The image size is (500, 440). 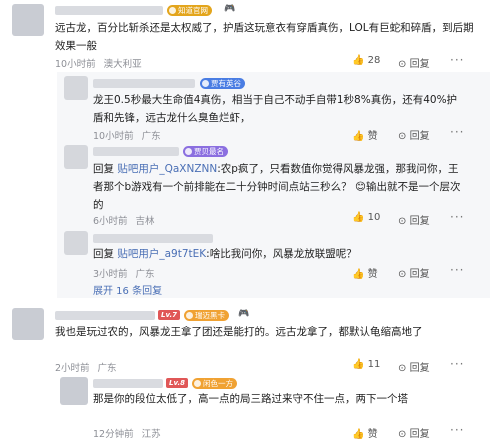 I want to click on reply-meta: 3小时前 广东, so click(x=124, y=274).